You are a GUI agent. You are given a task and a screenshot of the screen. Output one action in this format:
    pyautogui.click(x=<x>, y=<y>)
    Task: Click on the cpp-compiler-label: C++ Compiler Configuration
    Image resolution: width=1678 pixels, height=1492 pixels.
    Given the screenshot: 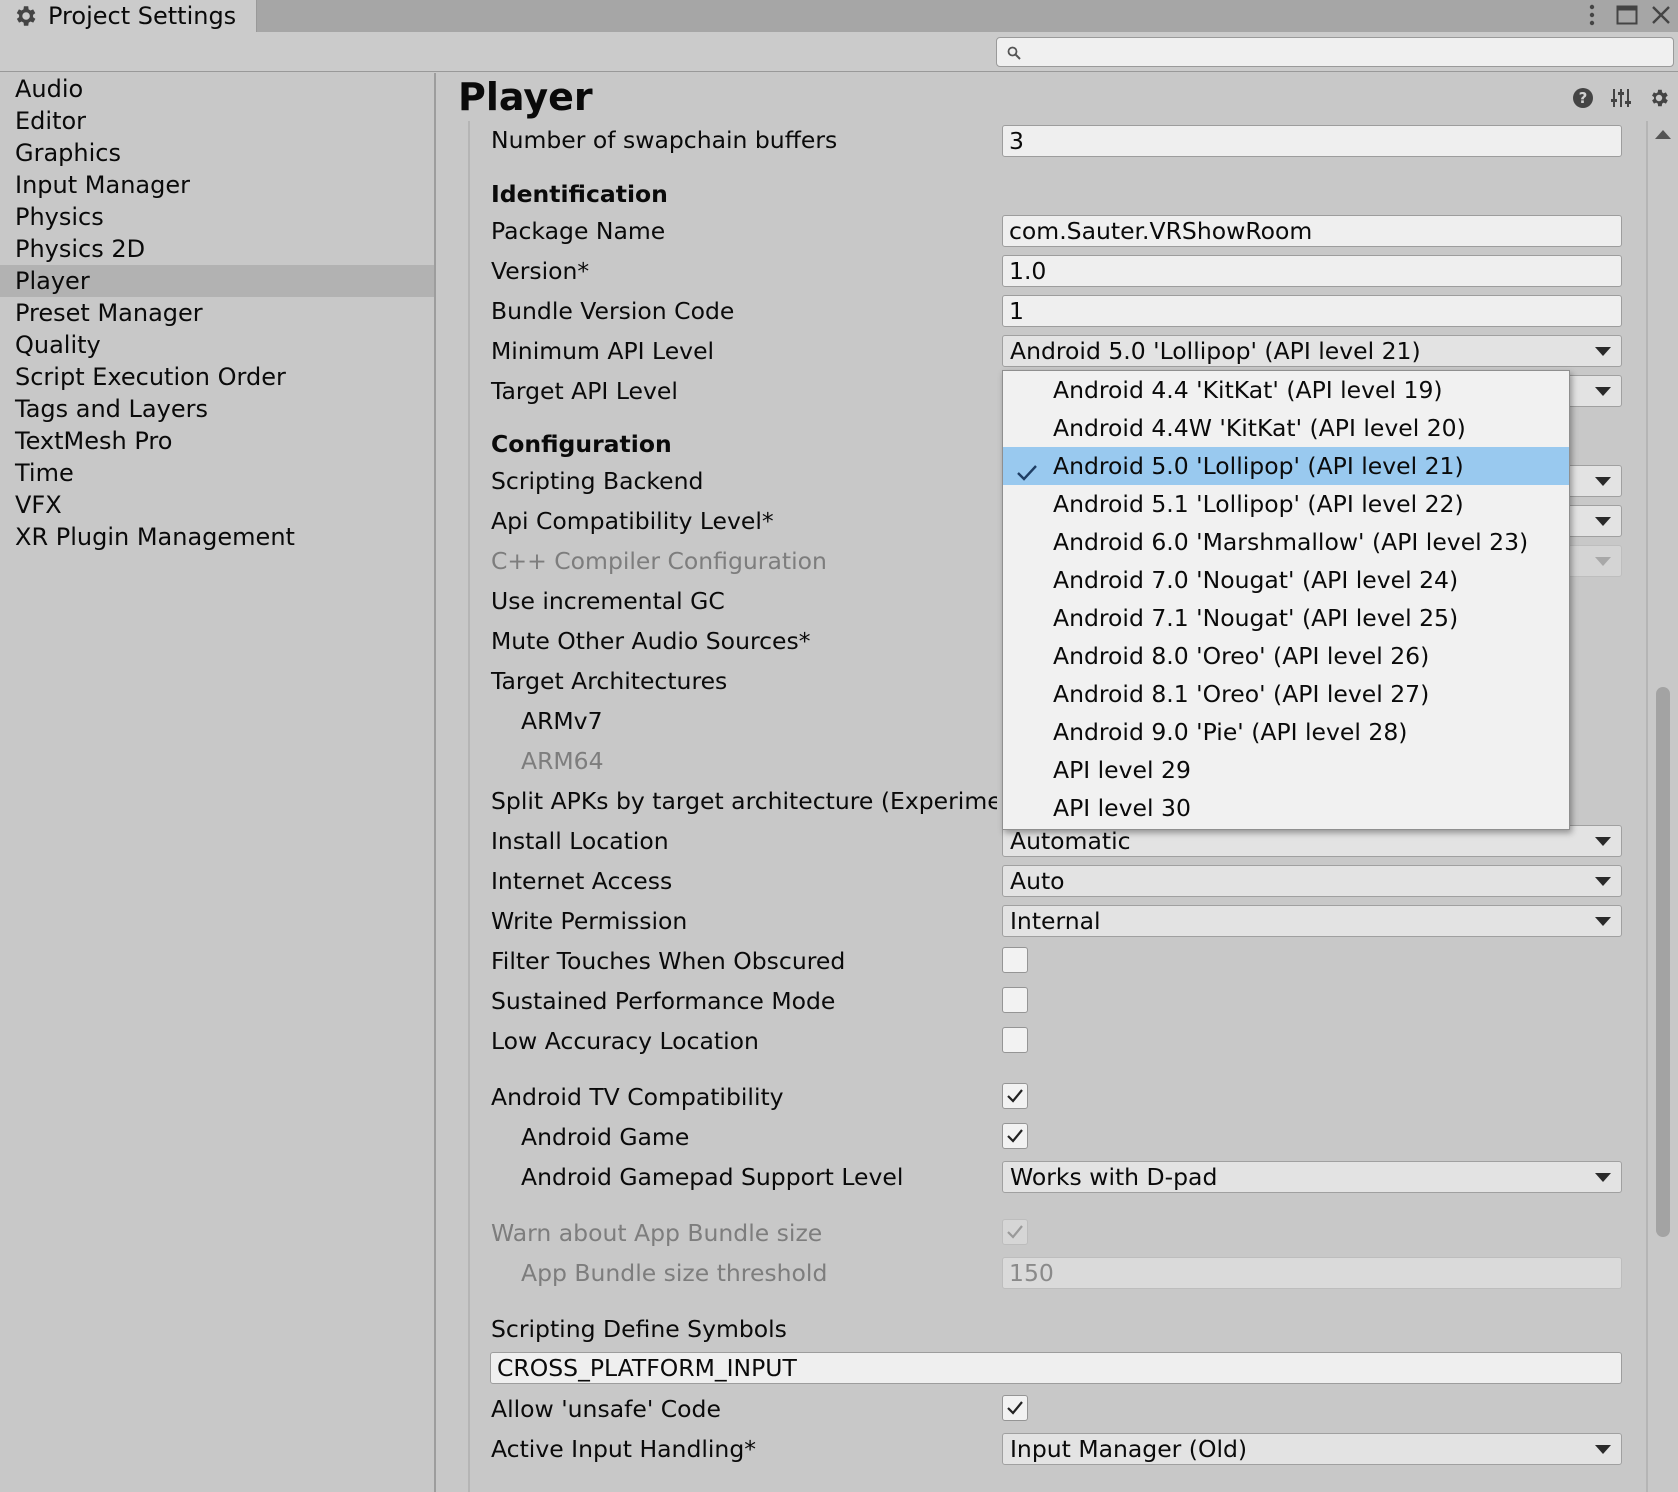 What is the action you would take?
    pyautogui.click(x=659, y=561)
    